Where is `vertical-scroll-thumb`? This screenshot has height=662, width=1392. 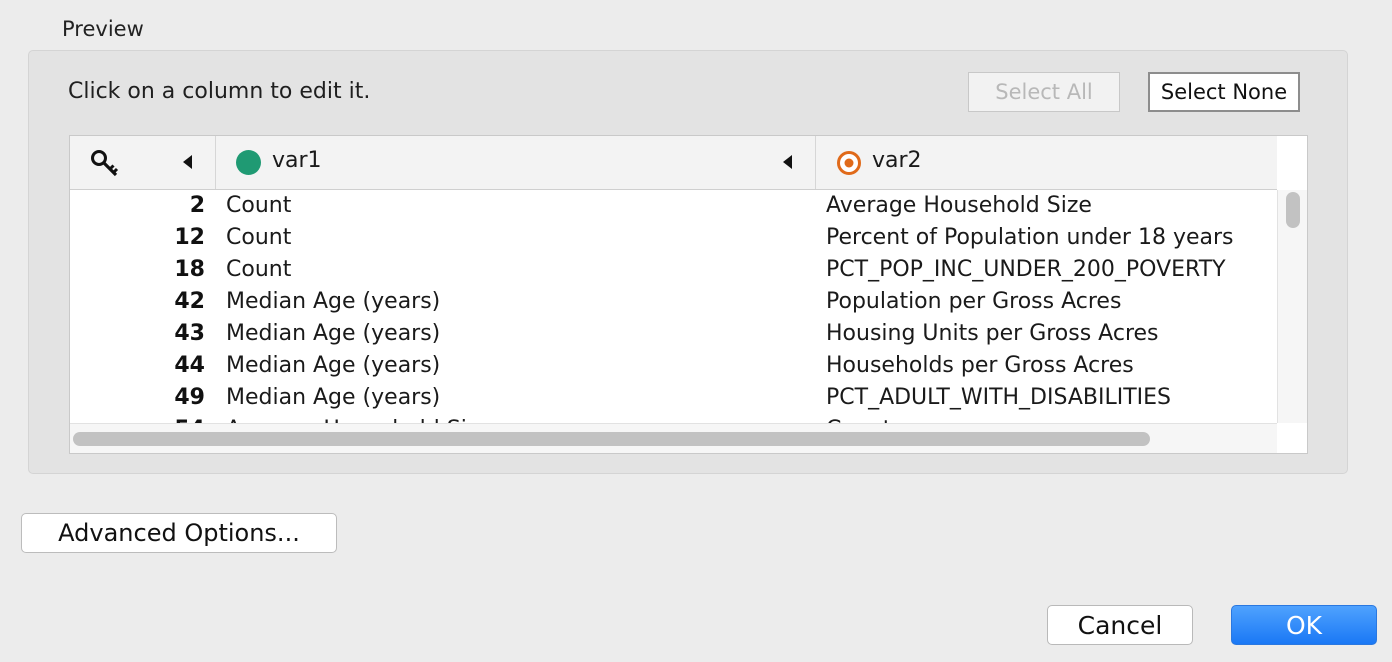
vertical-scroll-thumb is located at coordinates (1293, 210).